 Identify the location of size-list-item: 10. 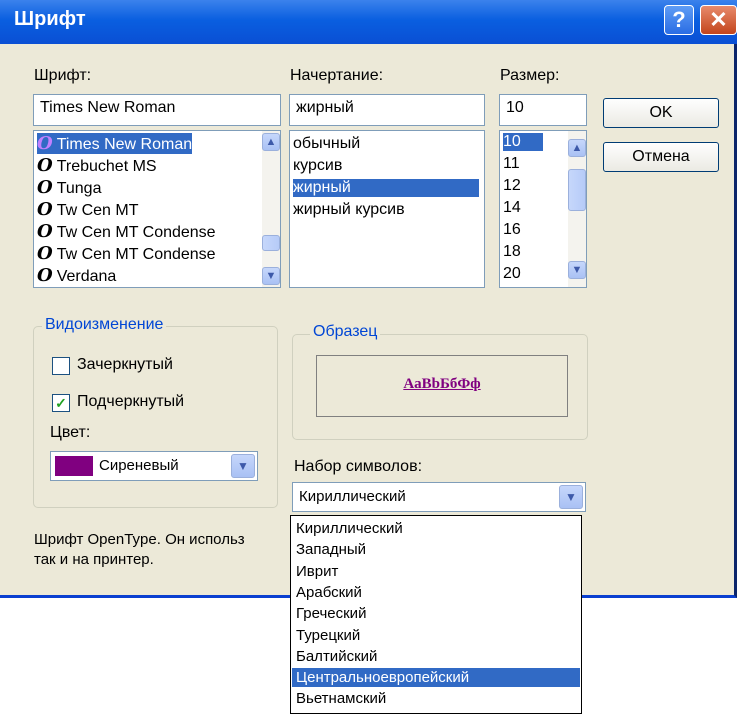
(523, 142).